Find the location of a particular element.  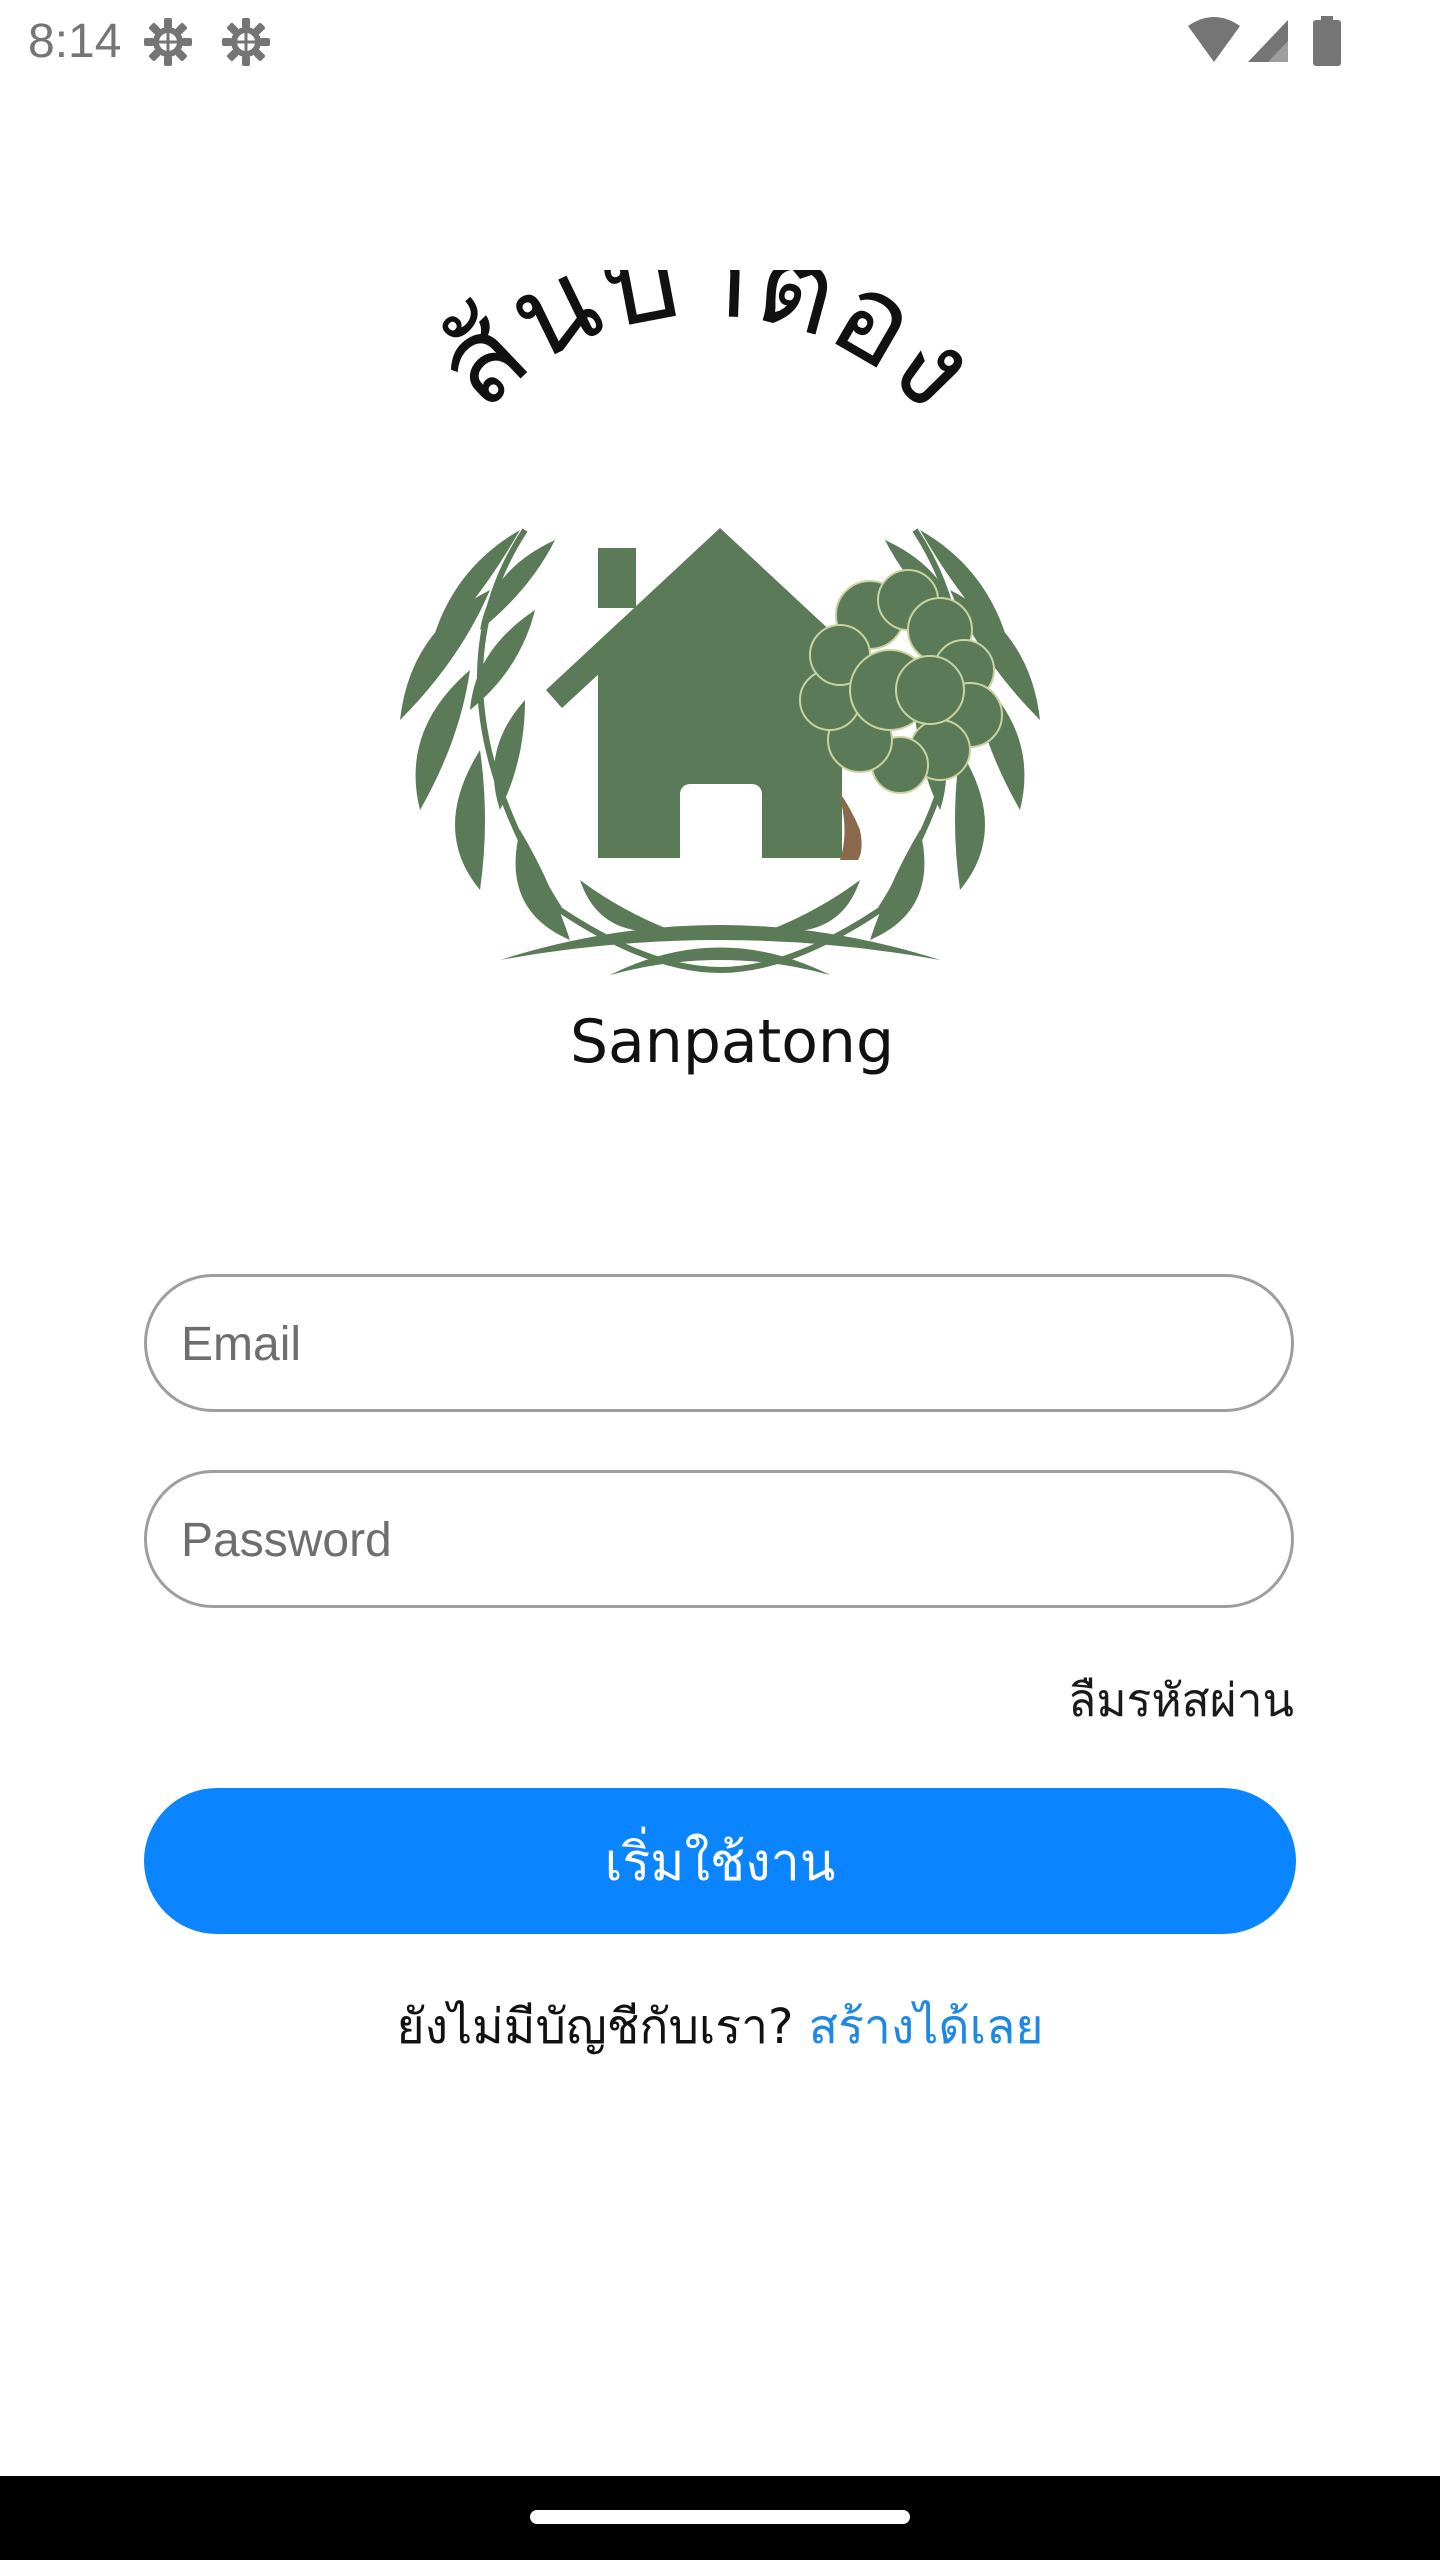

status-bar: 8:14 is located at coordinates (720, 42).